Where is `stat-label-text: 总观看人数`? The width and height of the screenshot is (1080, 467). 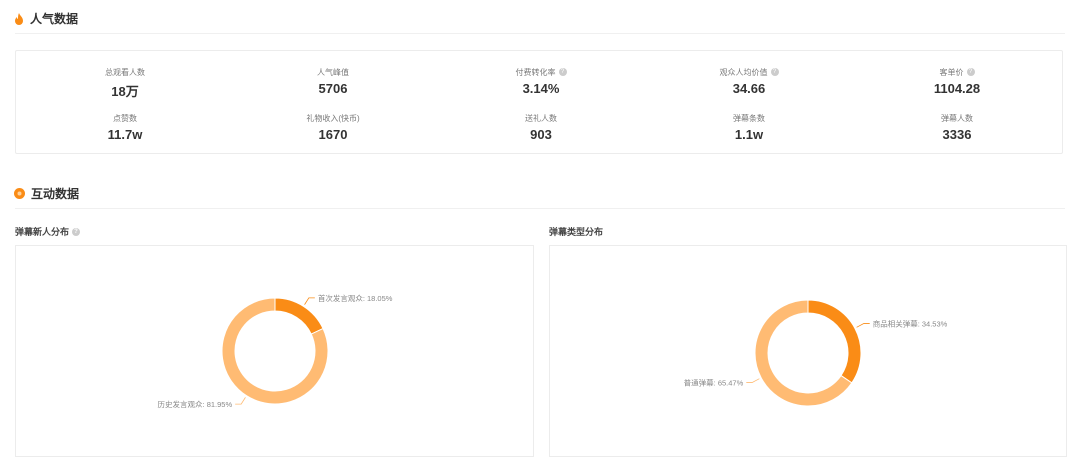 stat-label-text: 总观看人数 is located at coordinates (125, 72).